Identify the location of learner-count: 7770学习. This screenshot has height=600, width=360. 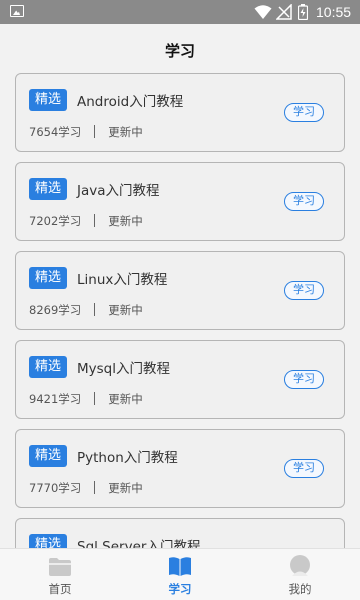
(55, 488).